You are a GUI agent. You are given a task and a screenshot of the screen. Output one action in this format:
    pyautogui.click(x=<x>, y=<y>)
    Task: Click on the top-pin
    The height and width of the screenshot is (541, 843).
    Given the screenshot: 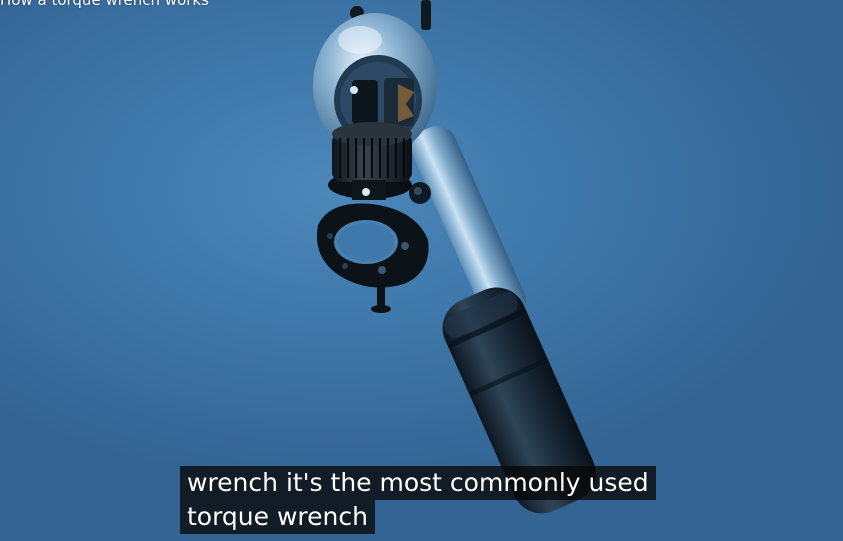 What is the action you would take?
    pyautogui.click(x=426, y=15)
    